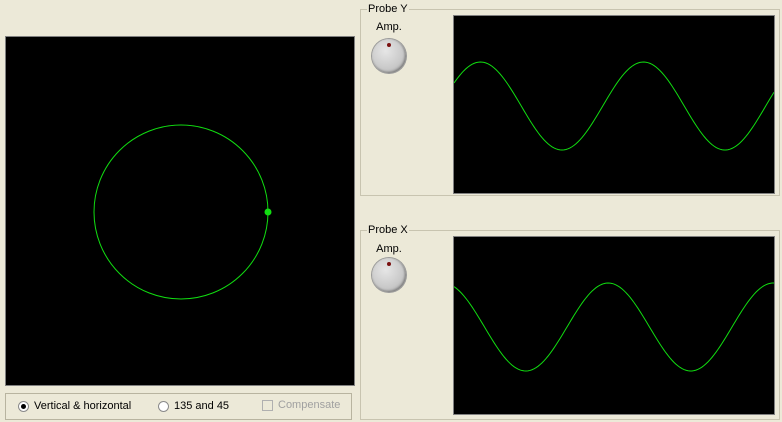 This screenshot has height=422, width=782. I want to click on compensate-checkbox-box, so click(267, 405).